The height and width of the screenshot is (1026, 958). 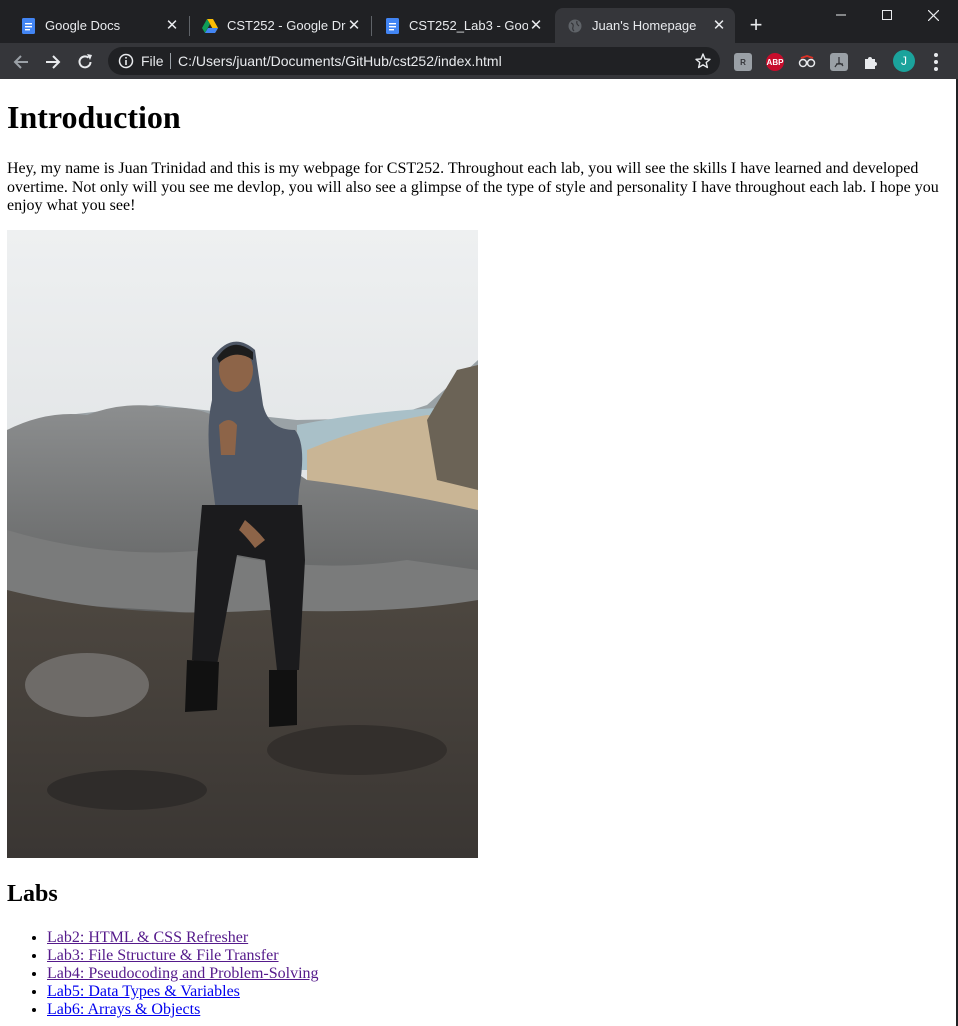 What do you see at coordinates (775, 62) in the screenshot?
I see `adblock-plus-icon: ABP` at bounding box center [775, 62].